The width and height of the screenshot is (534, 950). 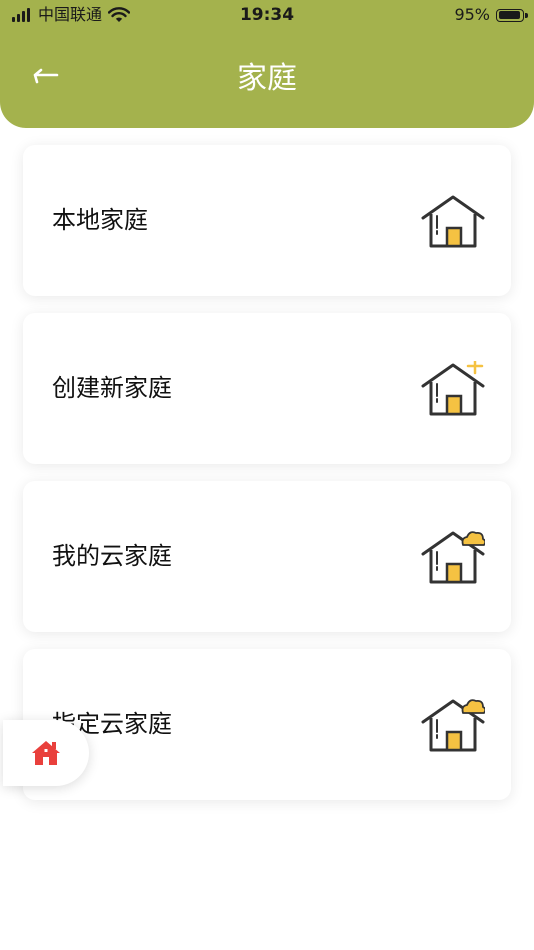 What do you see at coordinates (453, 388) in the screenshot?
I see `house-plus-icon` at bounding box center [453, 388].